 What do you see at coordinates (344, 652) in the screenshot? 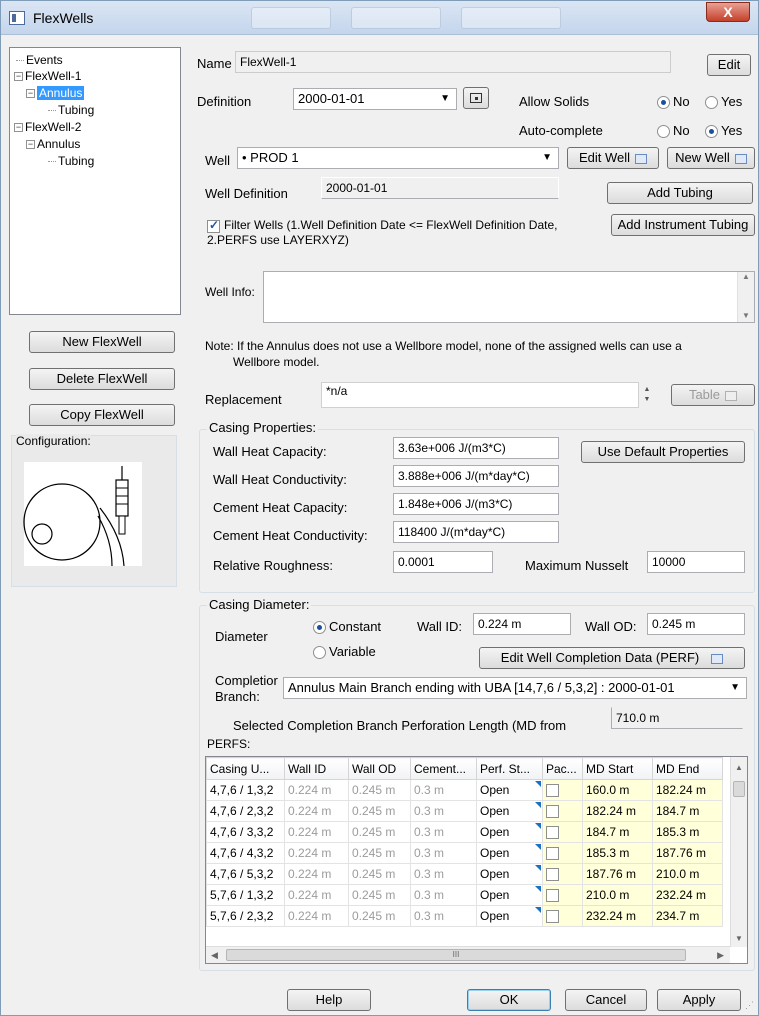
I see `diameter-variable-radio: Variable` at bounding box center [344, 652].